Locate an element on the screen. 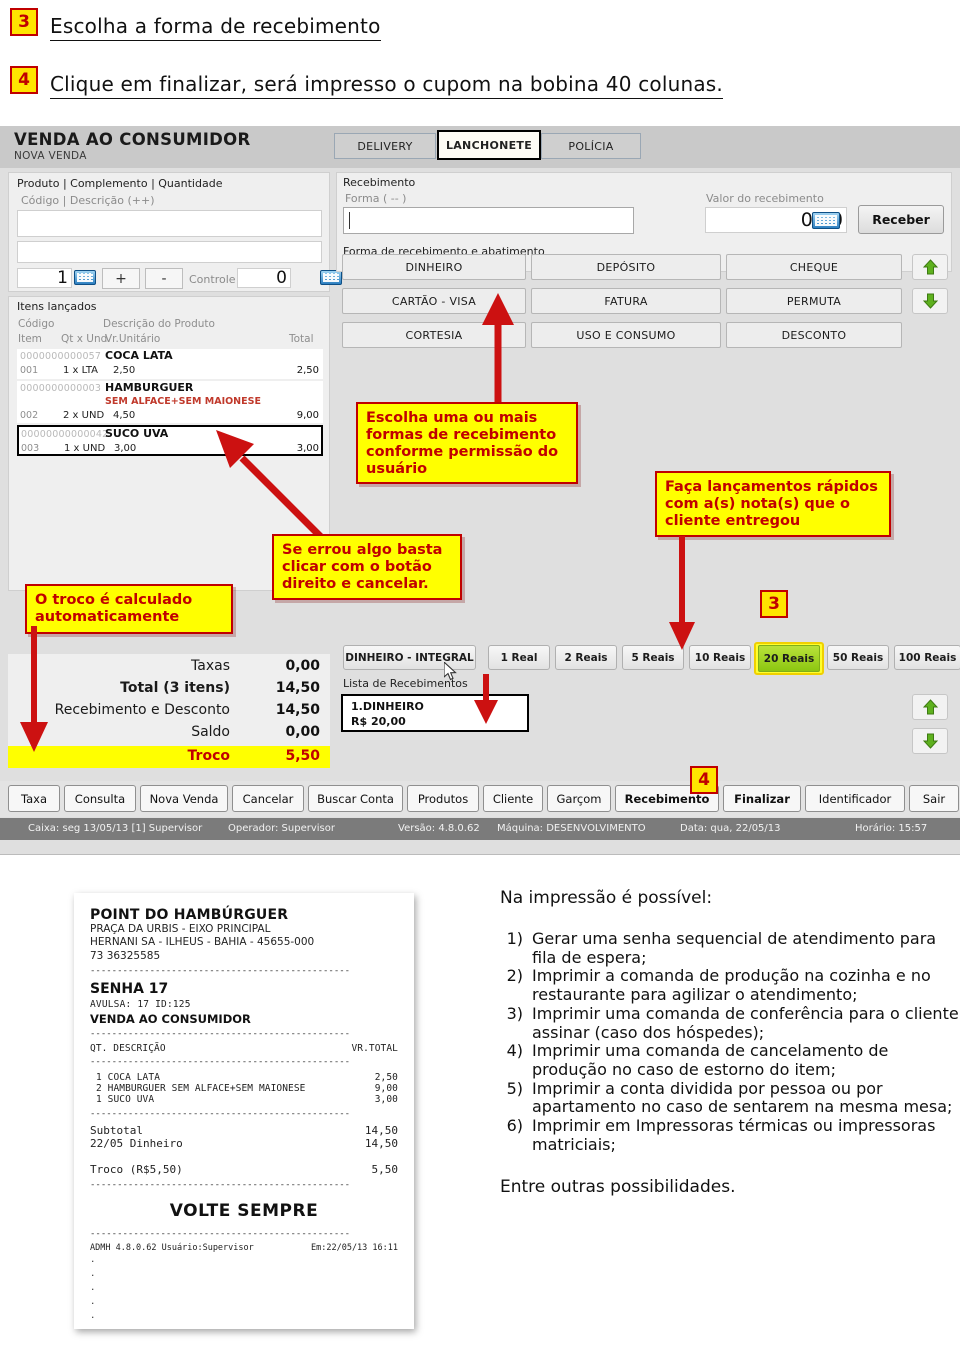  total-row: Taxas 0,00 is located at coordinates (169, 669).